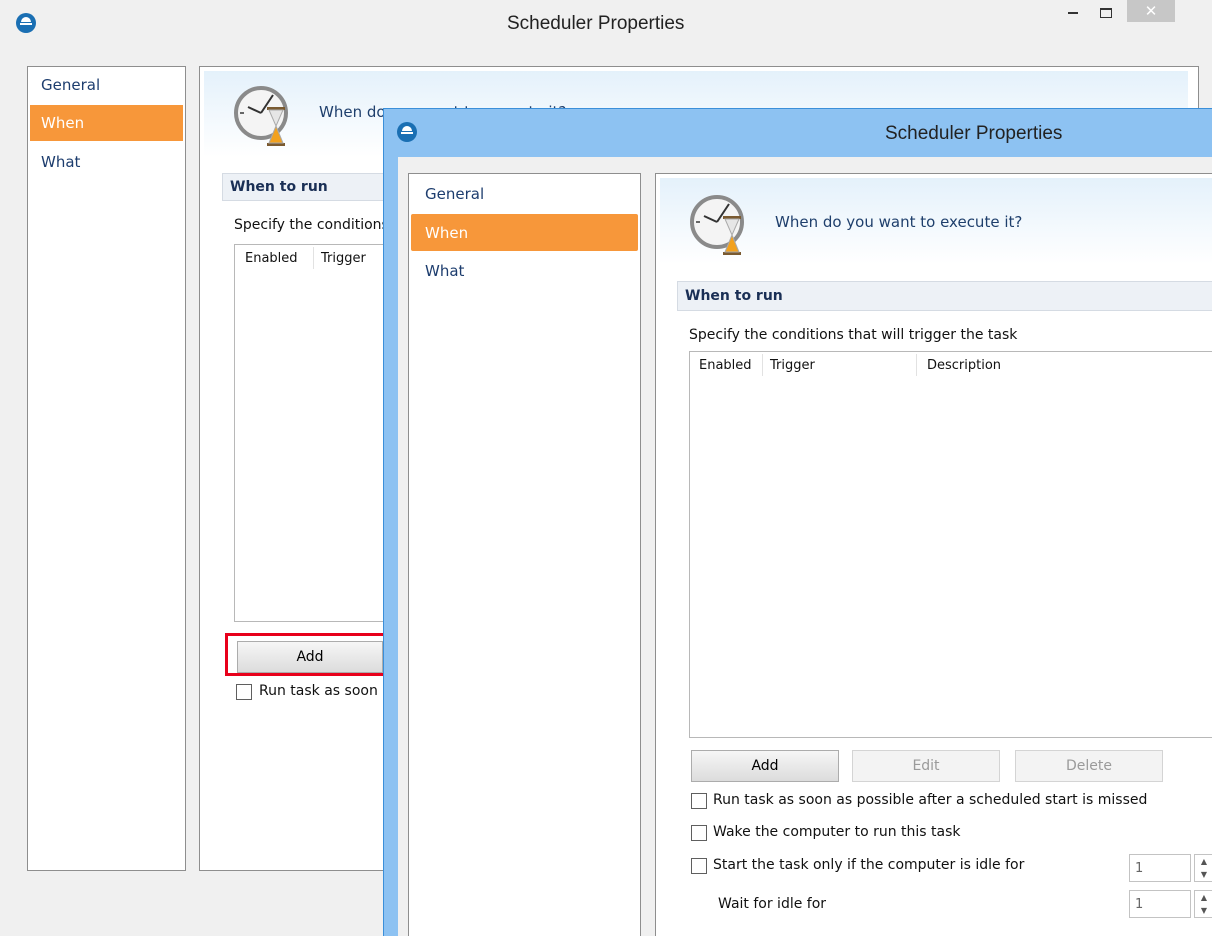 The image size is (1212, 936). What do you see at coordinates (313, 258) in the screenshot?
I see `back-col-separator` at bounding box center [313, 258].